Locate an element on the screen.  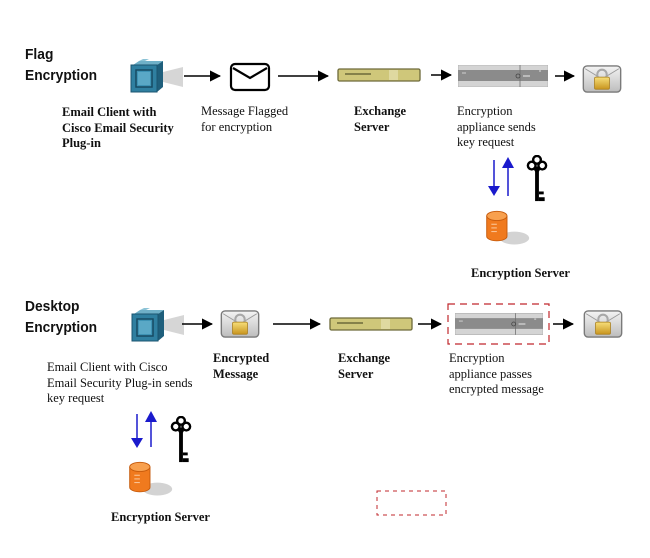
label-line: appliance passes is located at coordinates (490, 373).